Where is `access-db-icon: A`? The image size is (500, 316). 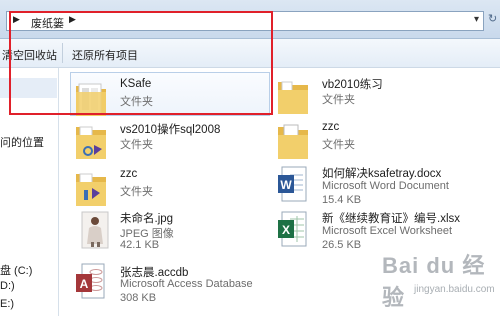
access-db-icon: A is located at coordinates (90, 281).